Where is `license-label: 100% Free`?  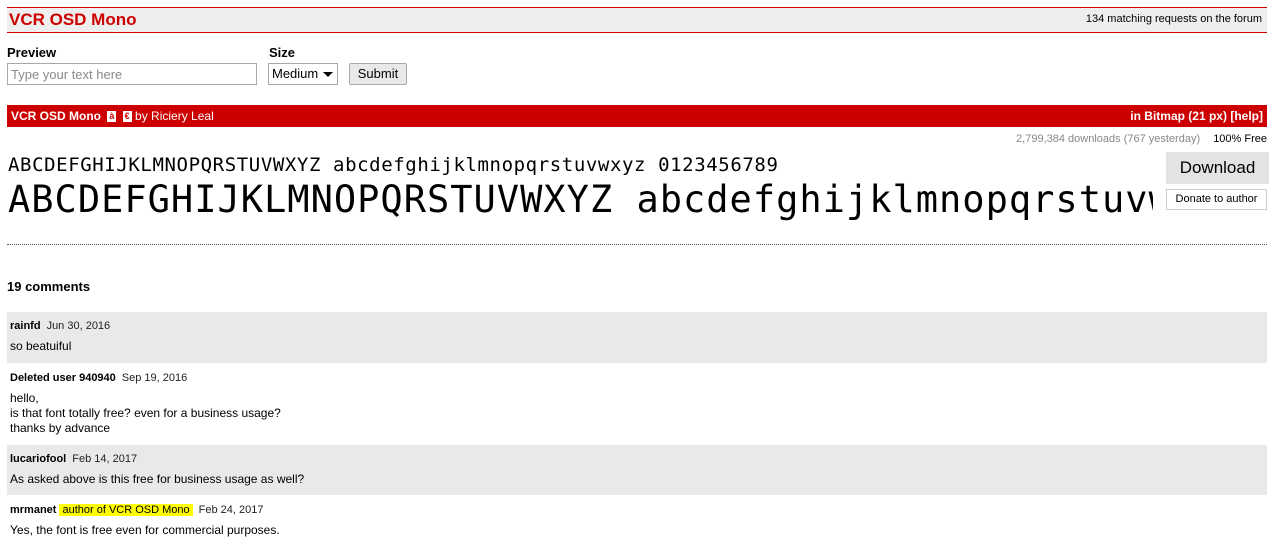 license-label: 100% Free is located at coordinates (1240, 139).